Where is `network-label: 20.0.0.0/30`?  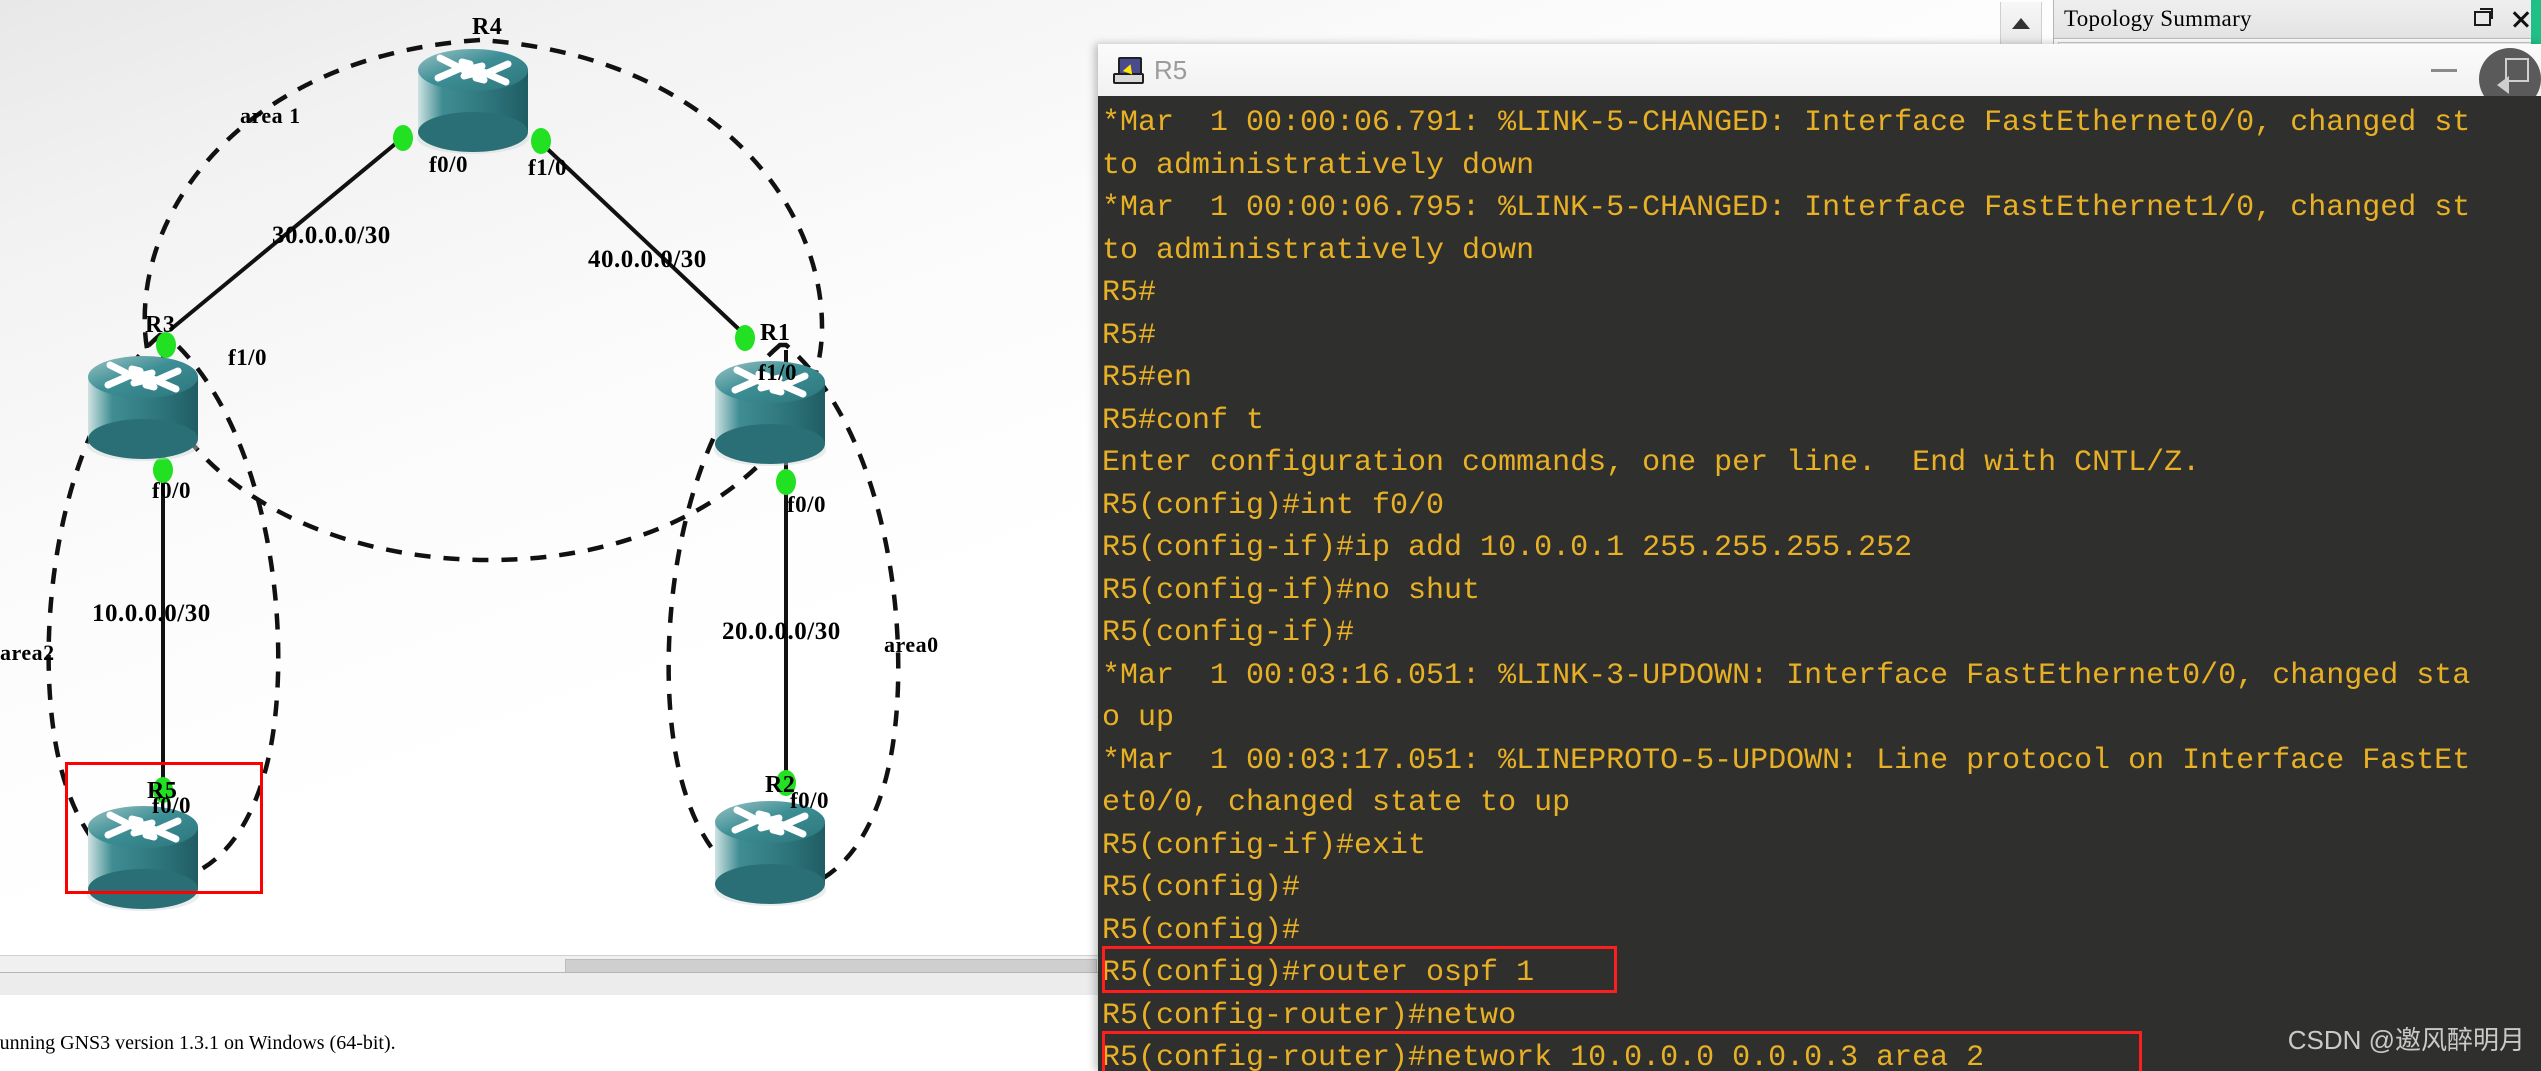
network-label: 20.0.0.0/30 is located at coordinates (781, 631).